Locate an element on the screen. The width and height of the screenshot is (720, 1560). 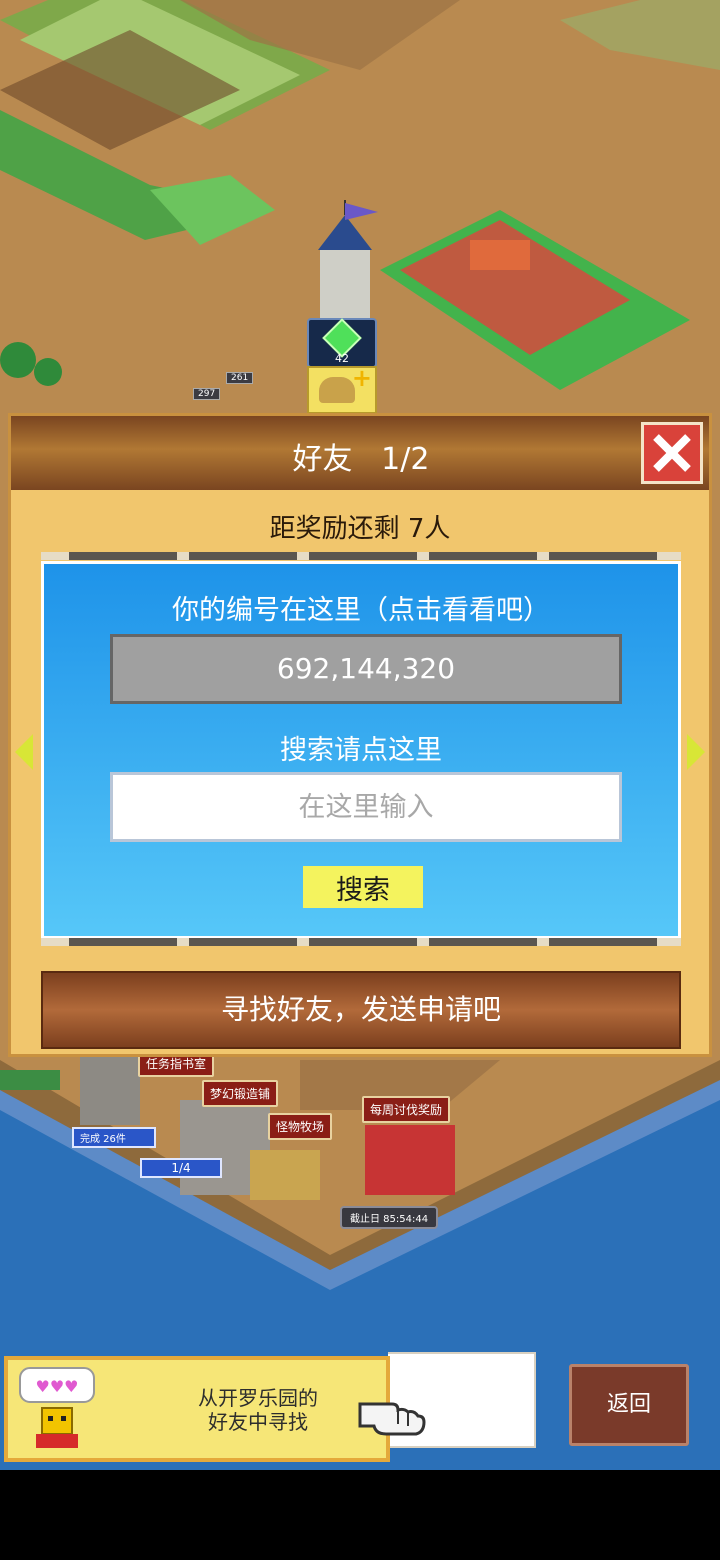
reward-remaining-text: 距奖励还剩 7人 is located at coordinates (360, 529).